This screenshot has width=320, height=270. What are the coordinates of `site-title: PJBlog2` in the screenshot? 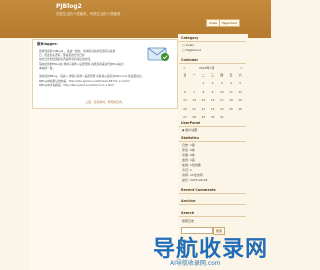 It's located at (69, 6).